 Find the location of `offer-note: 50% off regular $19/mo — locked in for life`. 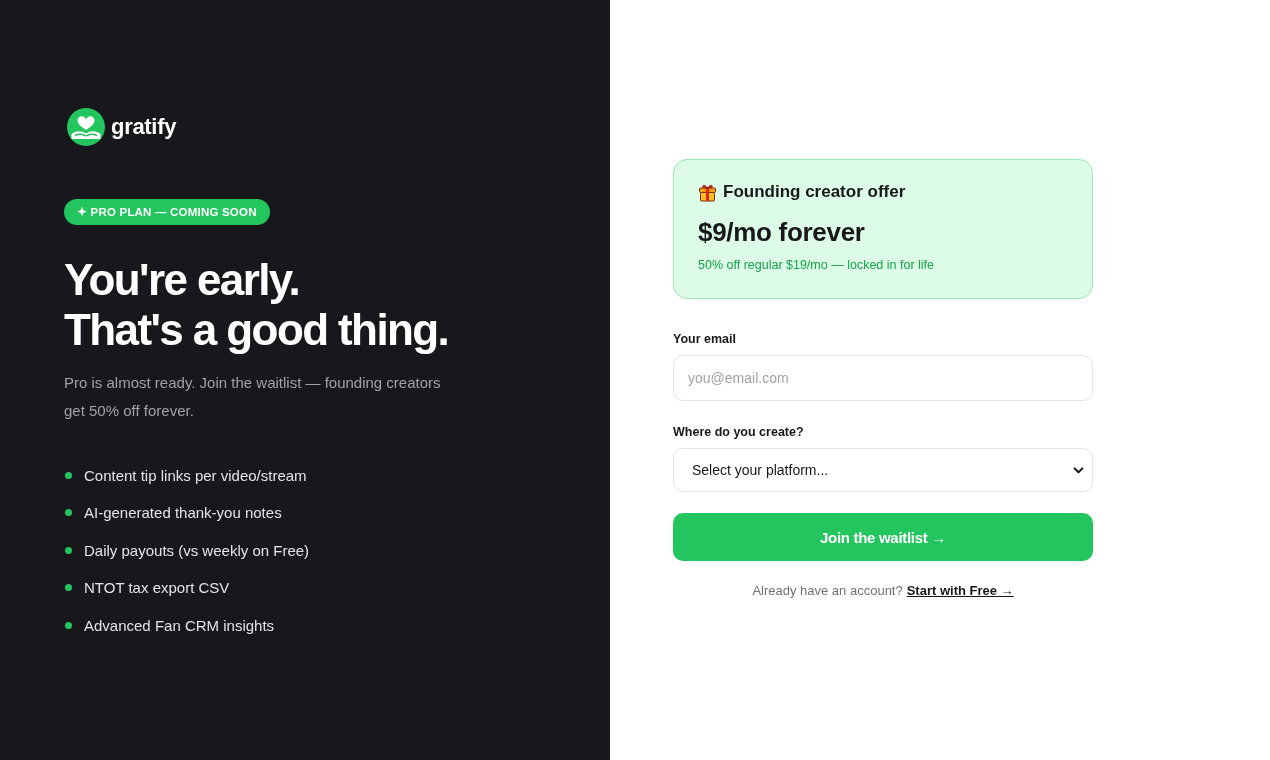

offer-note: 50% off regular $19/mo — locked in for life is located at coordinates (816, 265).